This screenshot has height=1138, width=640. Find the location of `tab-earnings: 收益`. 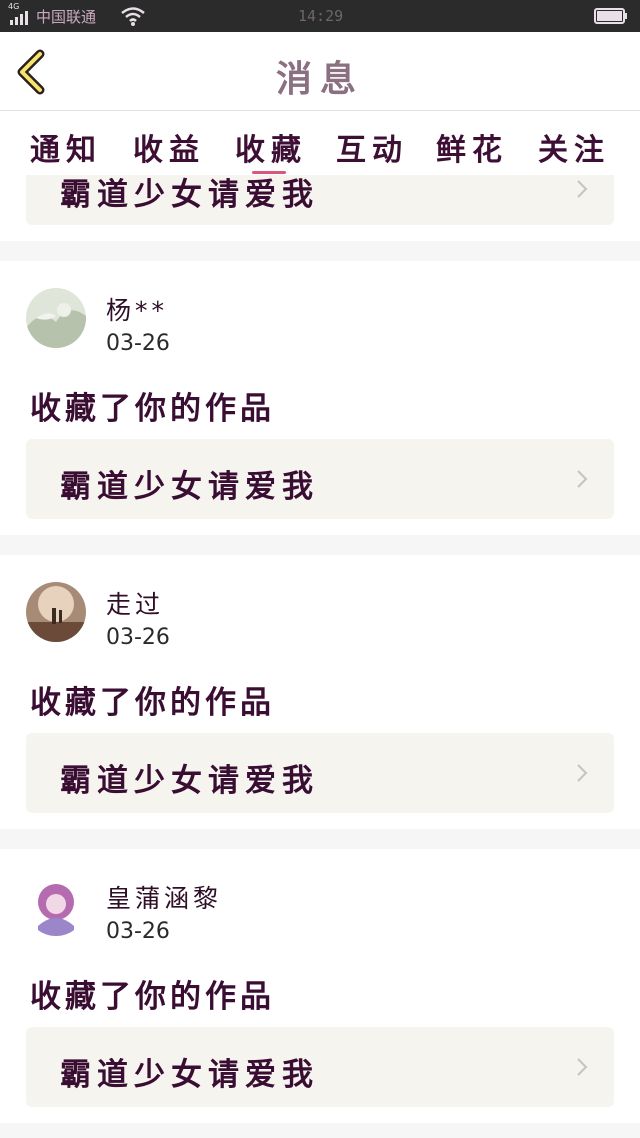

tab-earnings: 收益 is located at coordinates (169, 147).